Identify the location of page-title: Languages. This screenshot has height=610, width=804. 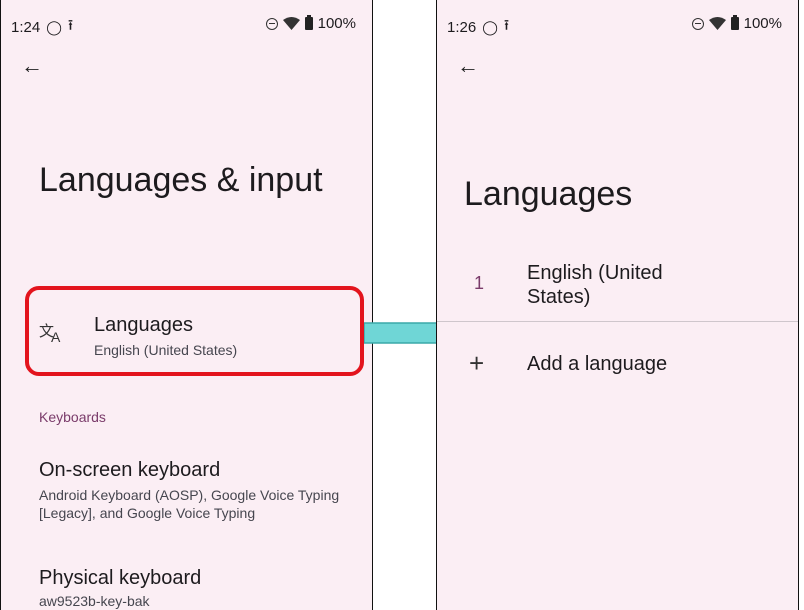
(548, 194).